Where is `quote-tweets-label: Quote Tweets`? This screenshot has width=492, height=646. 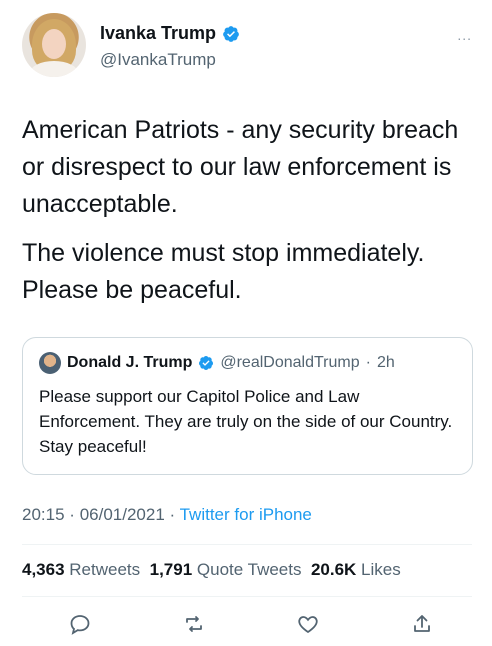 quote-tweets-label: Quote Tweets is located at coordinates (249, 569).